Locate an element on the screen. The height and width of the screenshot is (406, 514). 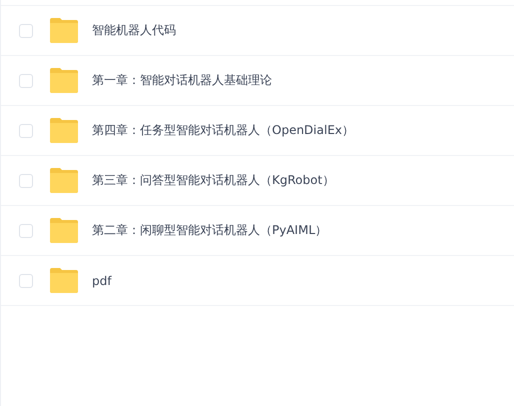
folder-name: 第四章：任务型智能对话机器人（OpenDialEx） is located at coordinates (223, 130).